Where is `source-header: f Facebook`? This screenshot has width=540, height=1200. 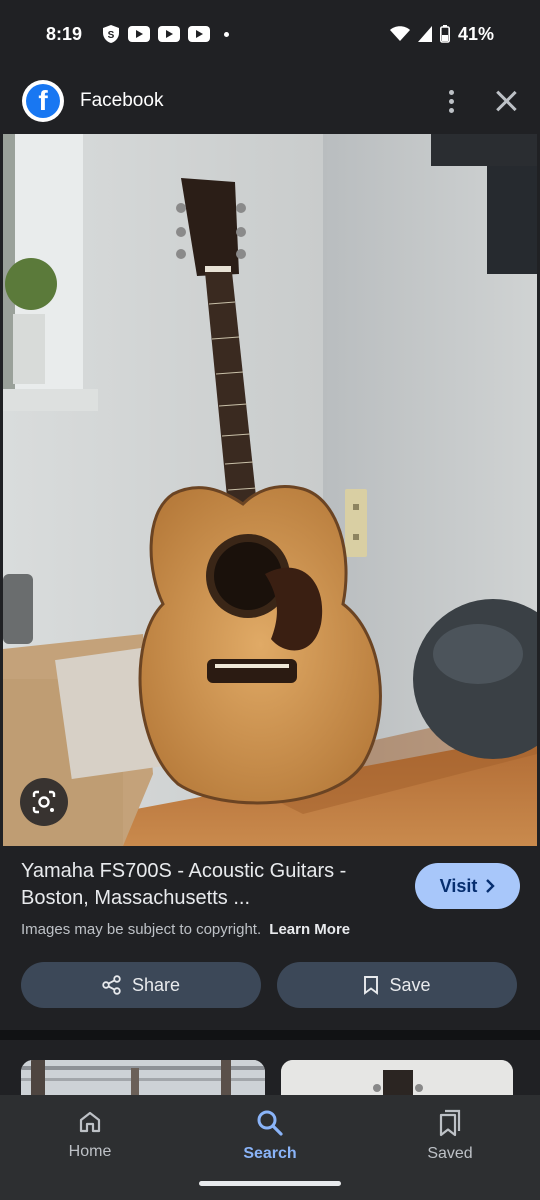
source-header: f Facebook is located at coordinates (270, 101).